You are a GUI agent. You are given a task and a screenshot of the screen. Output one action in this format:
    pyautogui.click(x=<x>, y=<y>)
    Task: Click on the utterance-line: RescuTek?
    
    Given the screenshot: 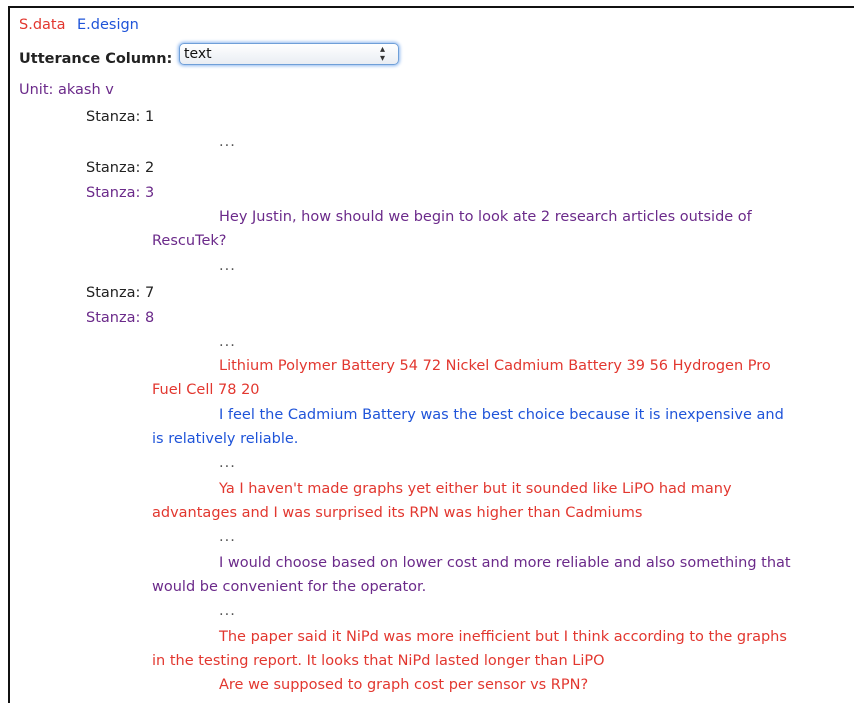 What is the action you would take?
    pyautogui.click(x=189, y=241)
    